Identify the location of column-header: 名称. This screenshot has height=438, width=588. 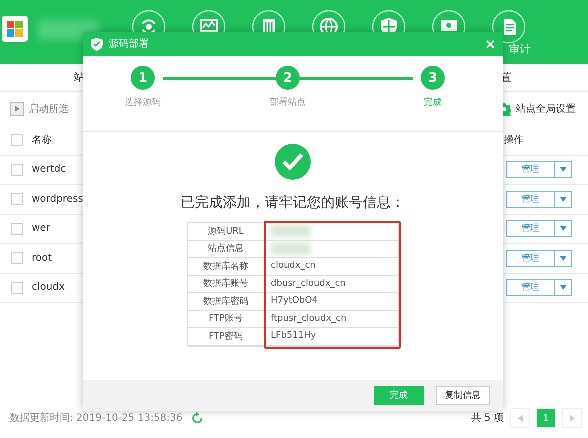
(42, 141).